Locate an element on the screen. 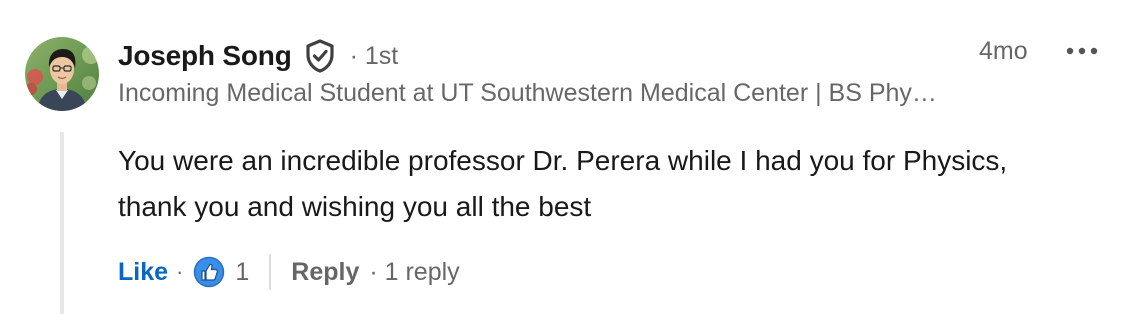  avatar is located at coordinates (62, 74).